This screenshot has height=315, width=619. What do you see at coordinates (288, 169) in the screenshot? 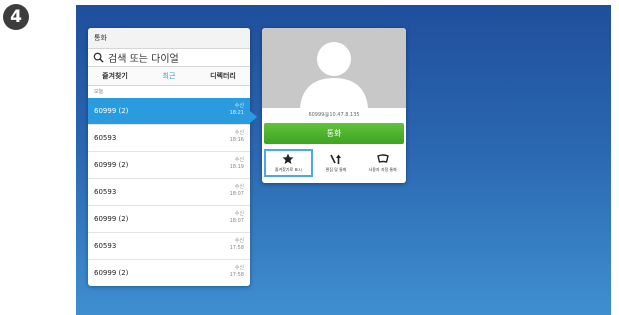
I see `action-label: 즐겨찾기로 표시` at bounding box center [288, 169].